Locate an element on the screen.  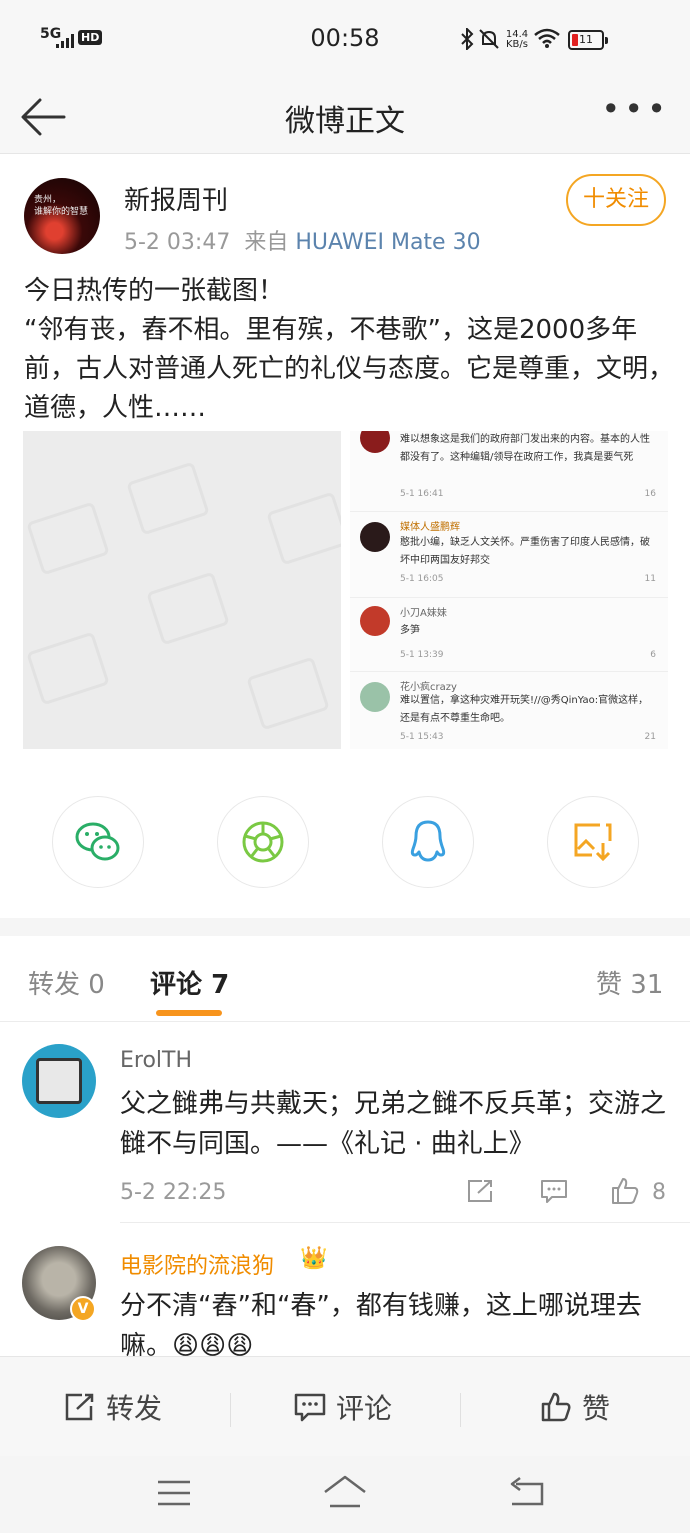
tab-count: 31 is located at coordinates (647, 985).